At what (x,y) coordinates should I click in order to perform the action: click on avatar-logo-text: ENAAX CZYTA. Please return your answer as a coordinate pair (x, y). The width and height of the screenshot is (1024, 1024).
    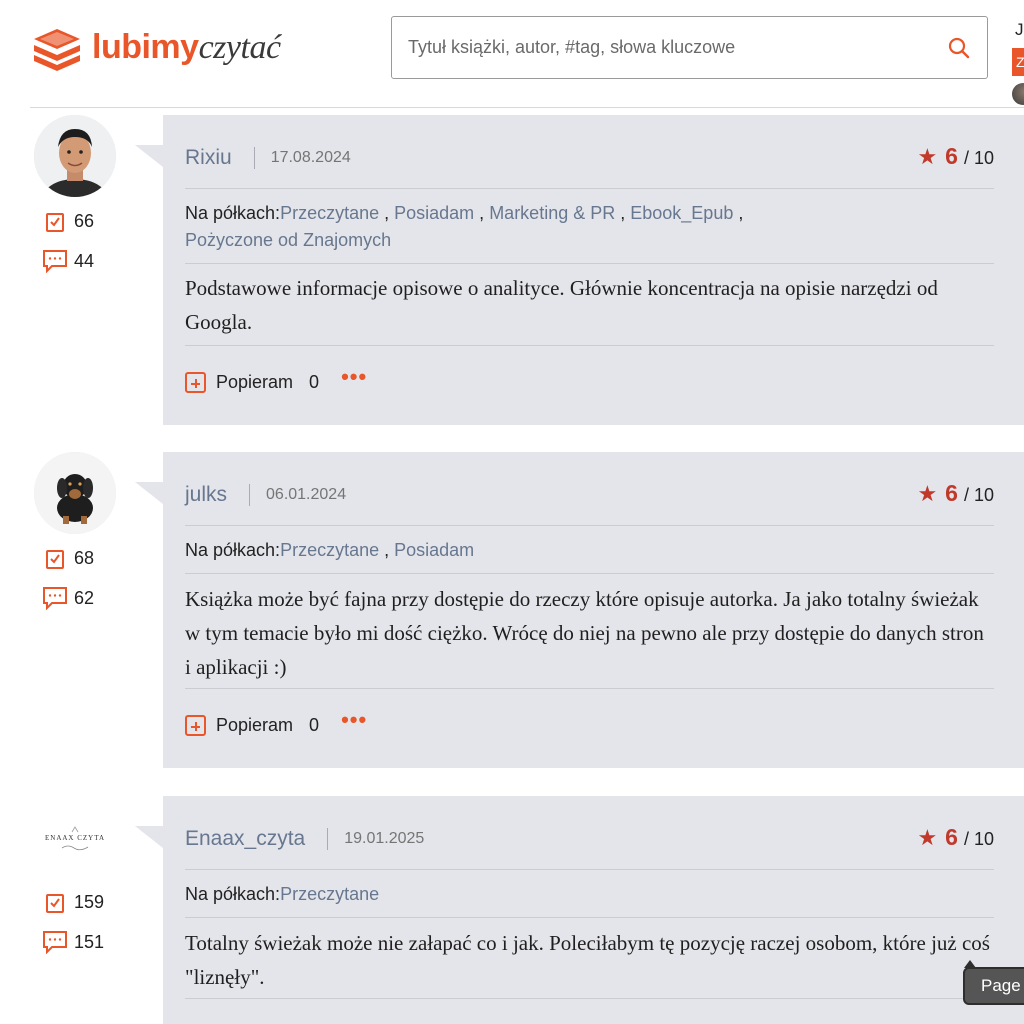
    Looking at the image, I should click on (75, 838).